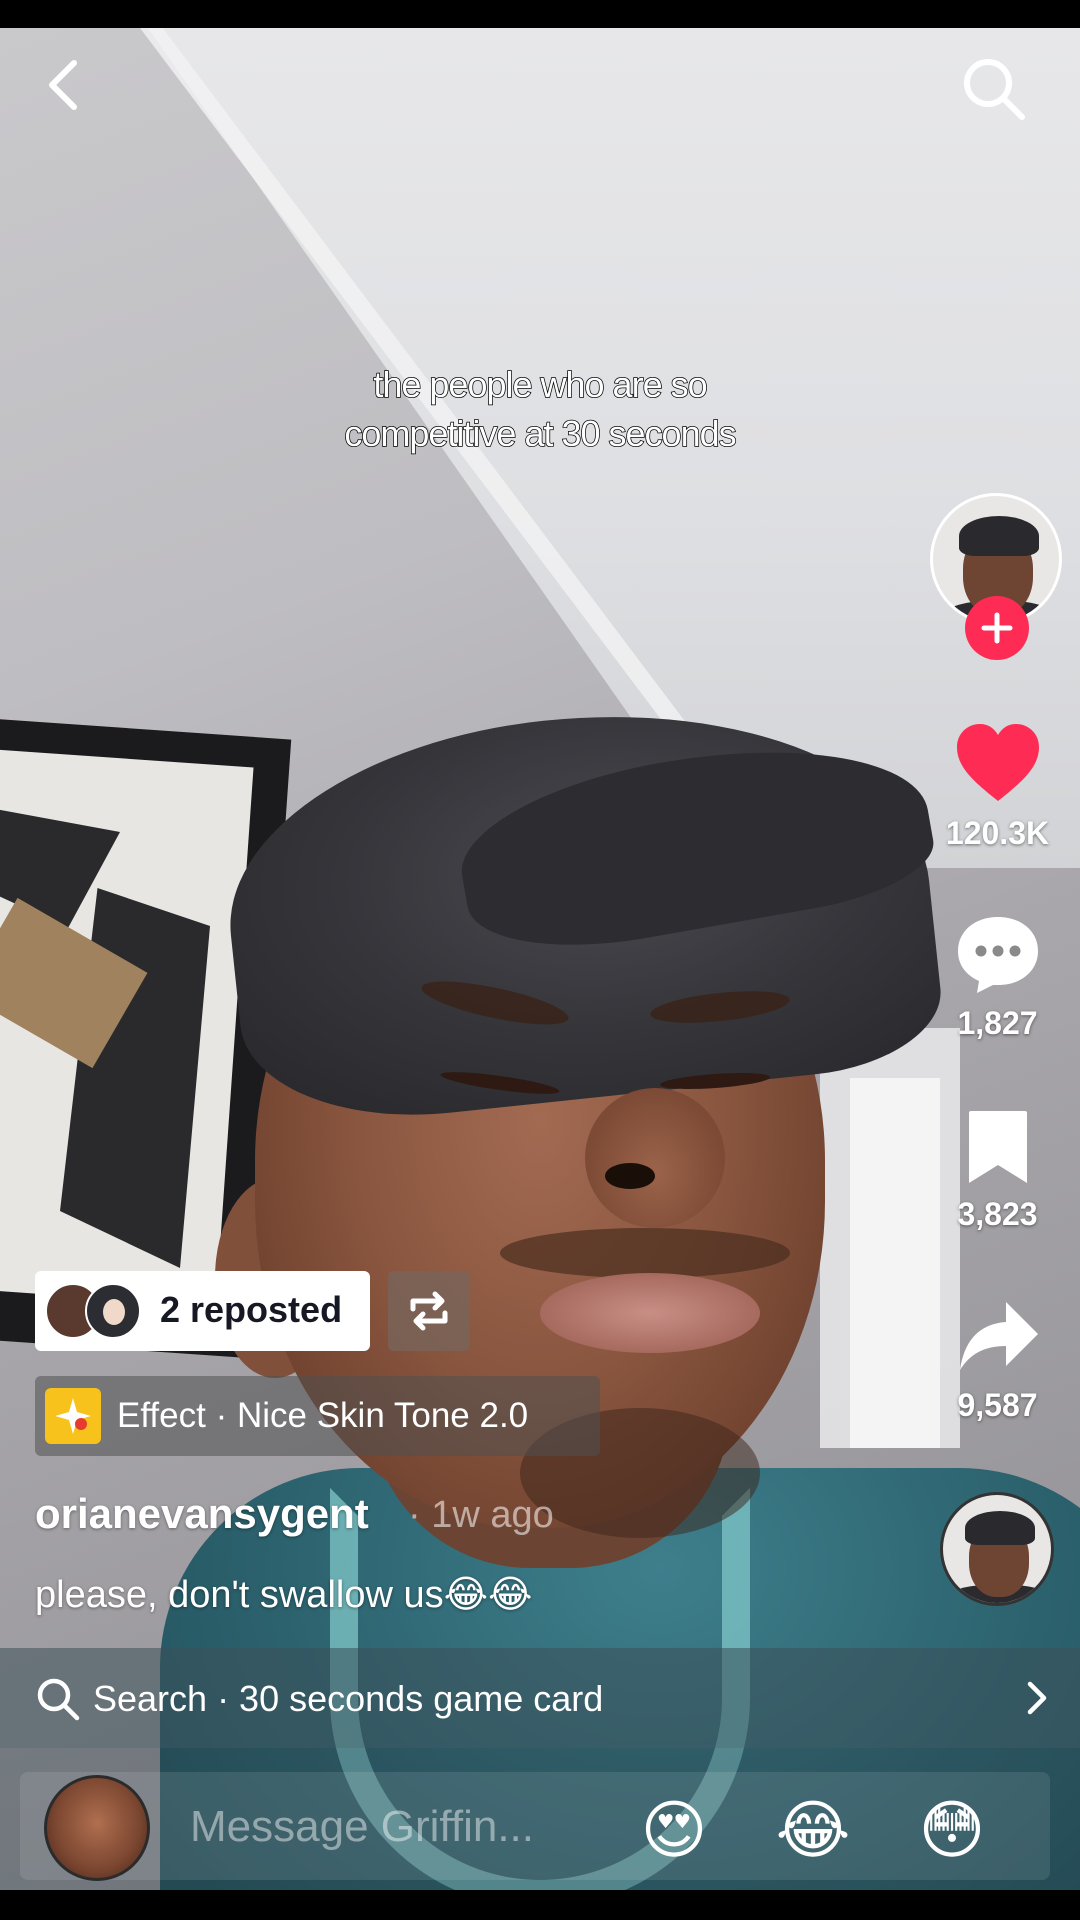 The image size is (1080, 1920). I want to click on reposted-by-chip: 2 reposted, so click(202, 1311).